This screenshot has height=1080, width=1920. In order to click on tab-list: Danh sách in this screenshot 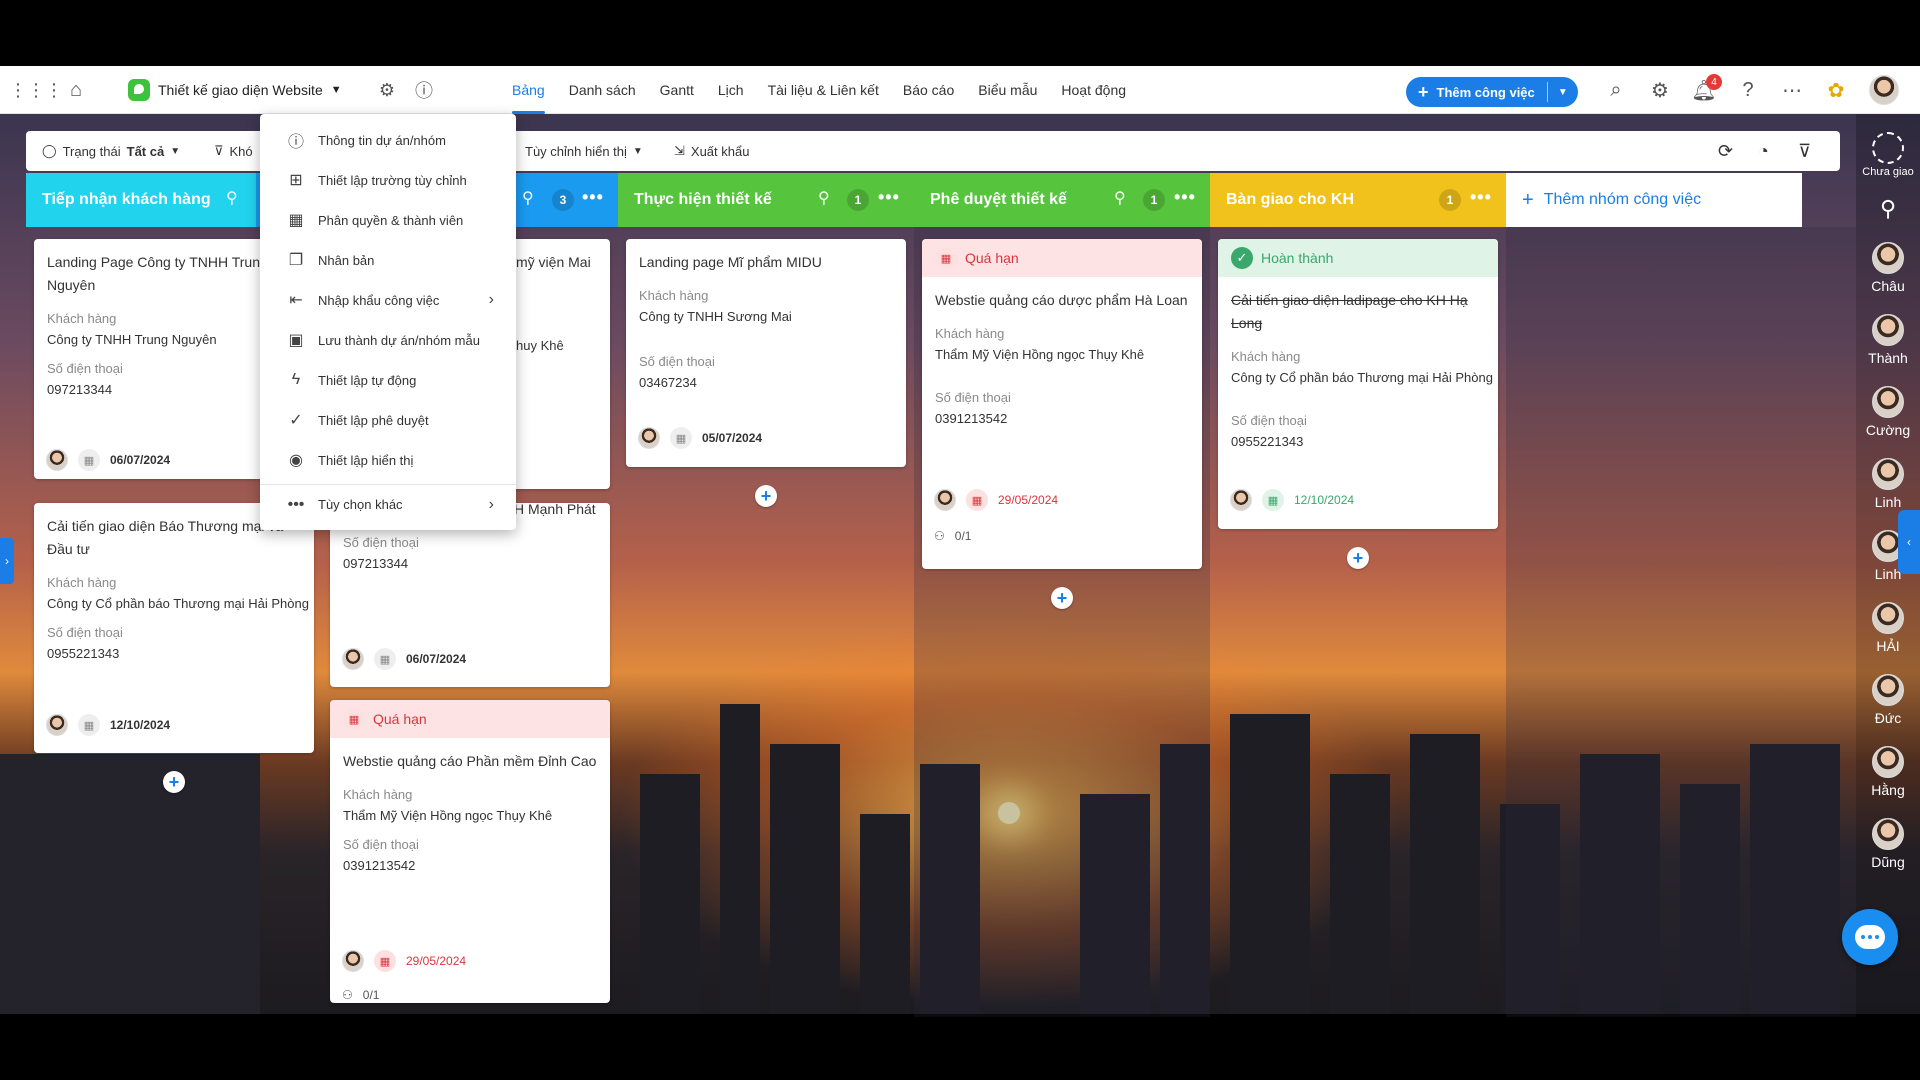, I will do `click(602, 90)`.